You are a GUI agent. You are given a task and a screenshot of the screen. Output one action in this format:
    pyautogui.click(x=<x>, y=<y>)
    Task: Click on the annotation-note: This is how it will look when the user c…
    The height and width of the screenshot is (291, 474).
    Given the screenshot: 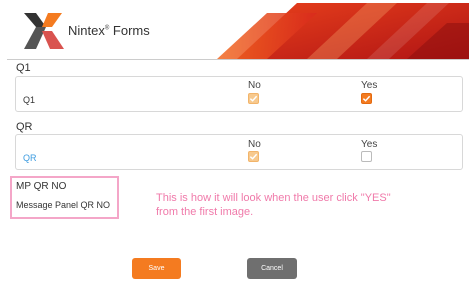 What is the action you would take?
    pyautogui.click(x=273, y=205)
    